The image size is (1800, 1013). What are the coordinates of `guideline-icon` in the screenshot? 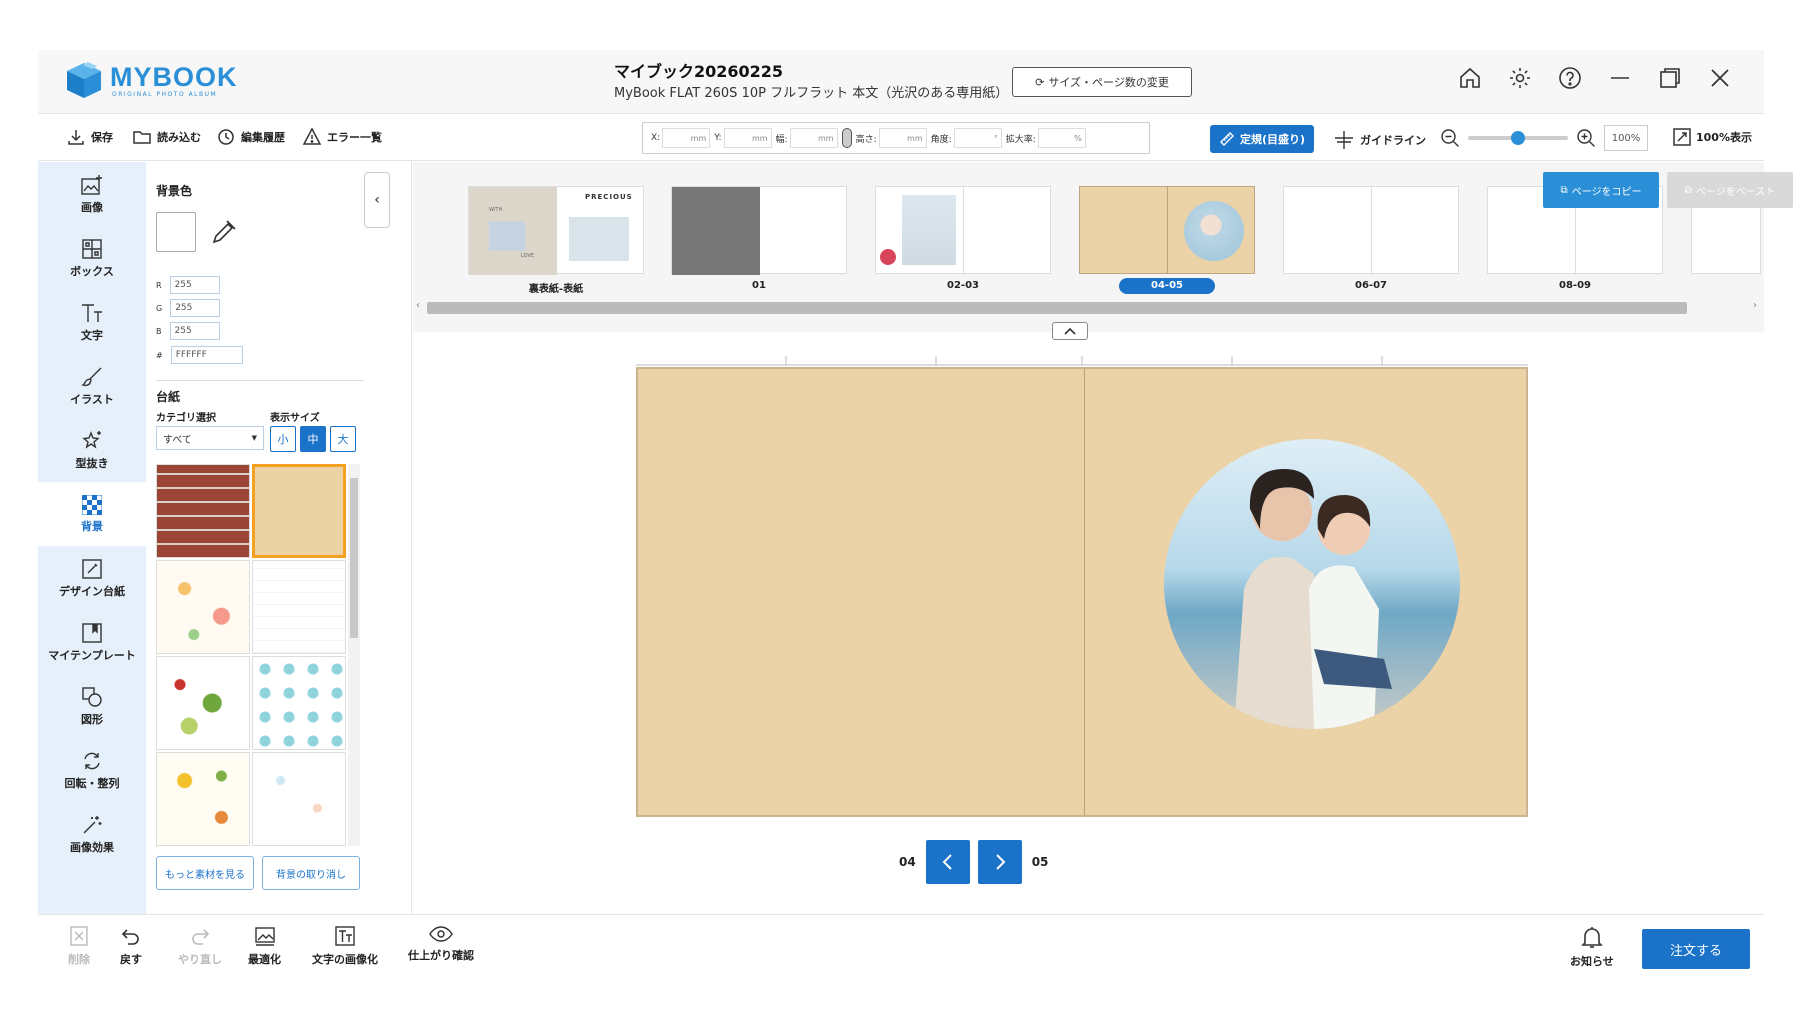 It's located at (1344, 140).